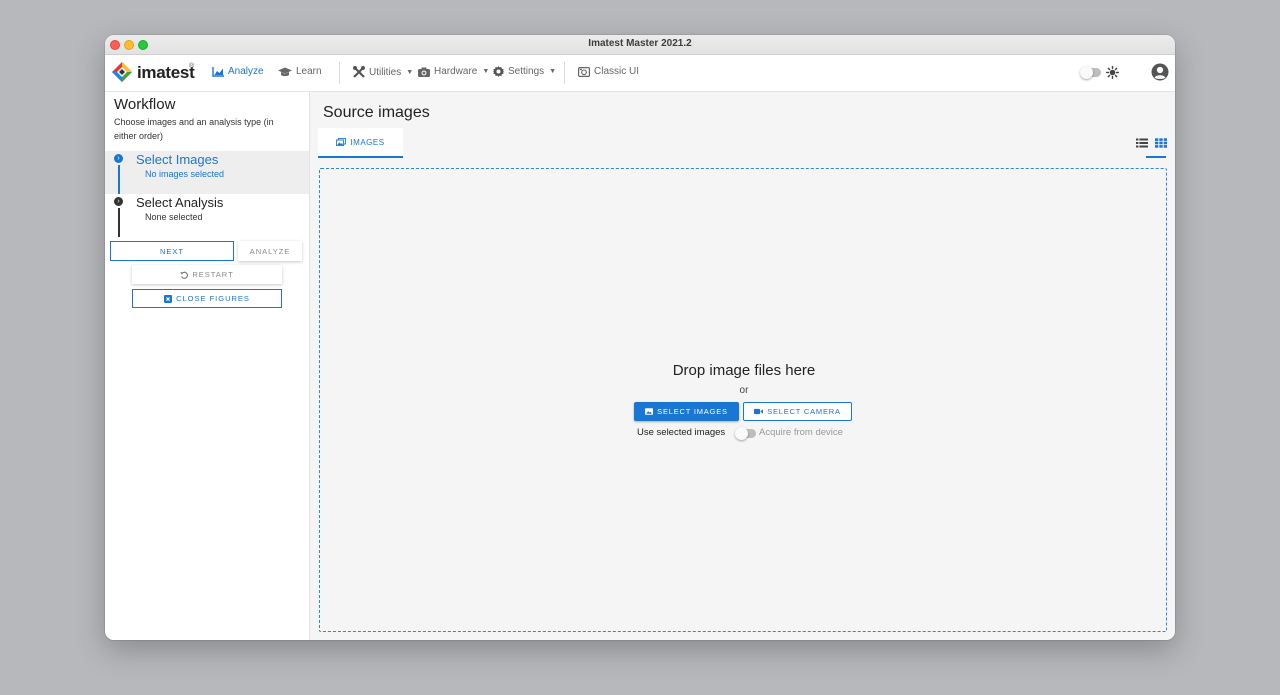  Describe the element at coordinates (184, 275) in the screenshot. I see `undo-icon` at that location.